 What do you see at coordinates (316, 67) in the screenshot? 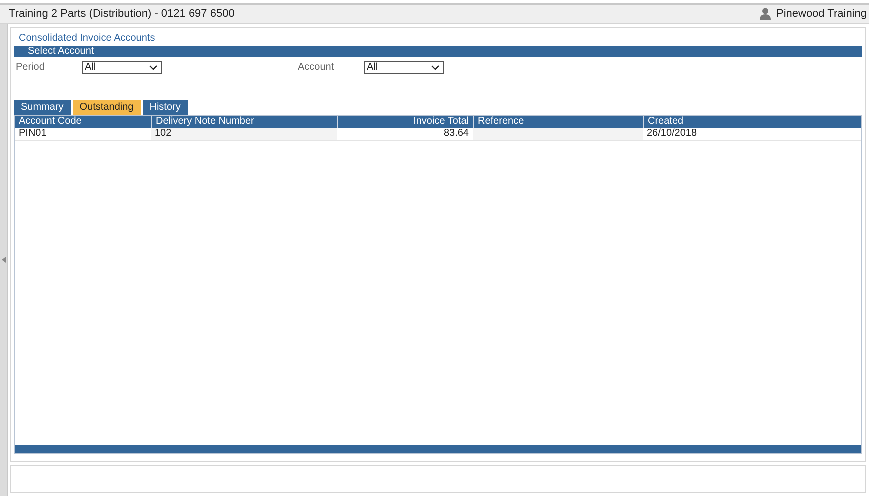
I see `filter-label: Account` at bounding box center [316, 67].